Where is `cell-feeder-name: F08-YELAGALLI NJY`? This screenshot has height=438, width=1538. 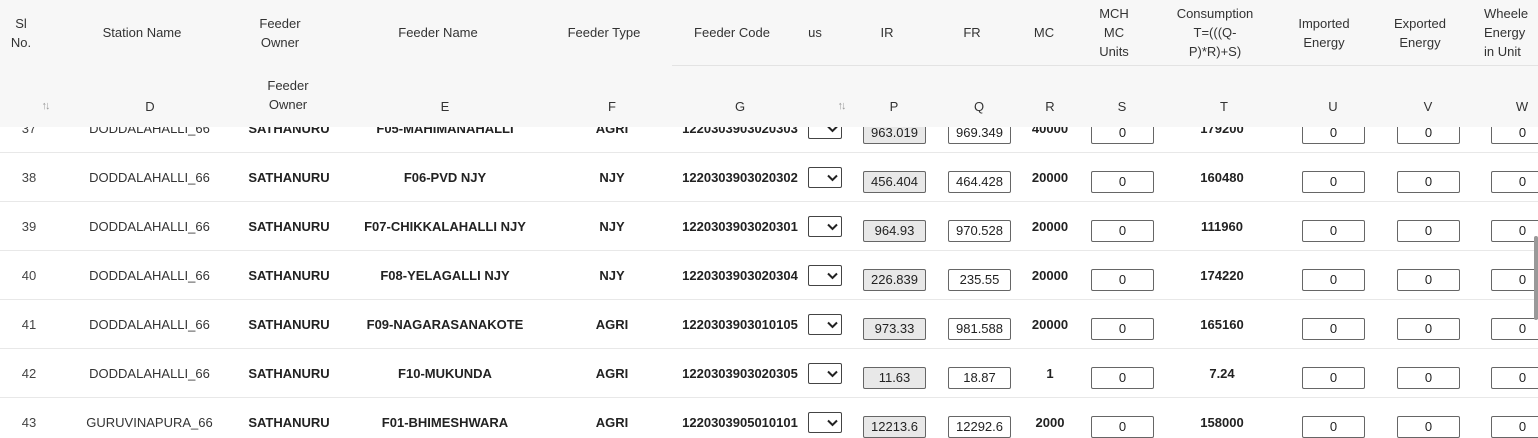
cell-feeder-name: F08-YELAGALLI NJY is located at coordinates (445, 275).